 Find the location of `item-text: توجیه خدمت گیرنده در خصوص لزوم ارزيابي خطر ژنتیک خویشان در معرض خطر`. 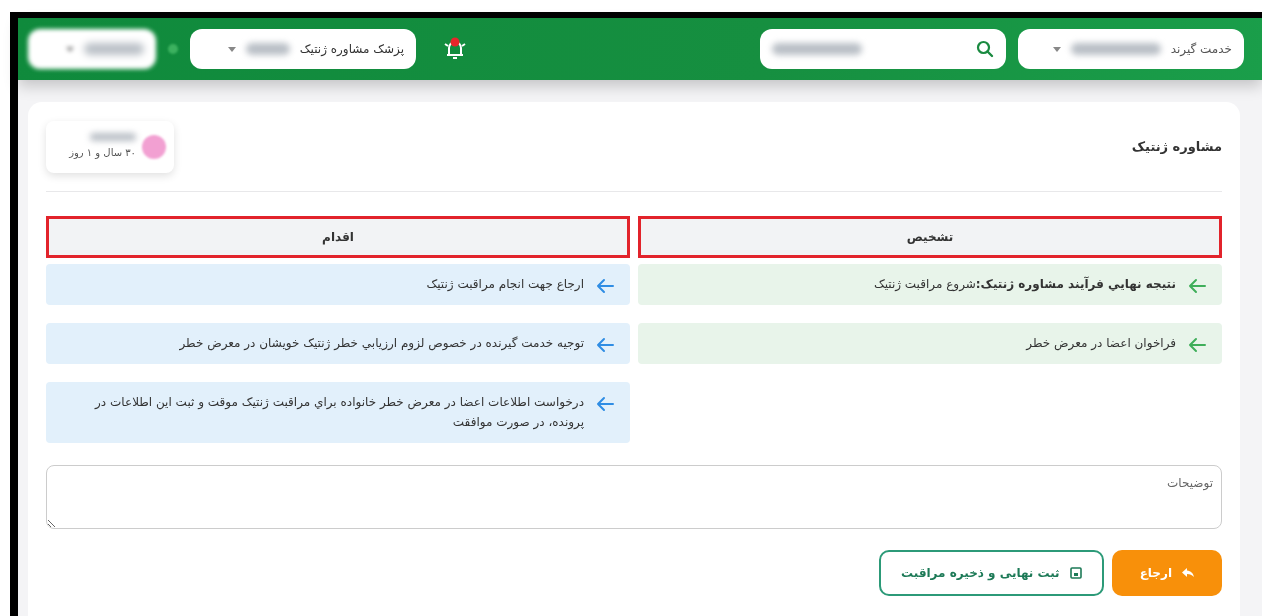

item-text: توجیه خدمت گیرنده در خصوص لزوم ارزيابي خطر ژنتیک خویشان در معرض خطر is located at coordinates (381, 344).